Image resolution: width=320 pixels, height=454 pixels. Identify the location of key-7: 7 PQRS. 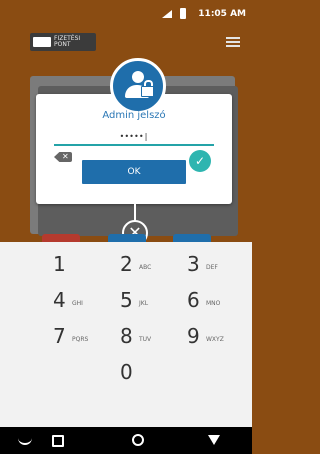
(83, 336).